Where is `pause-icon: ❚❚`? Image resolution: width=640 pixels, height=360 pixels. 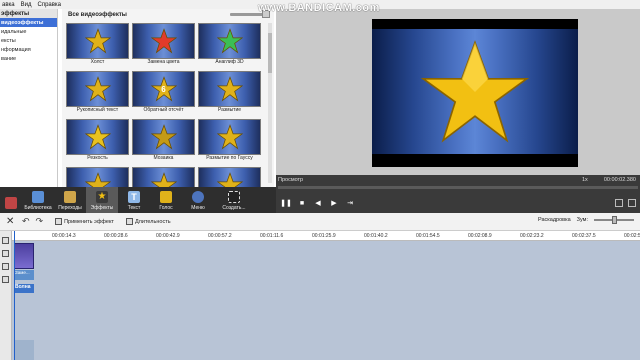 pause-icon: ❚❚ is located at coordinates (286, 203).